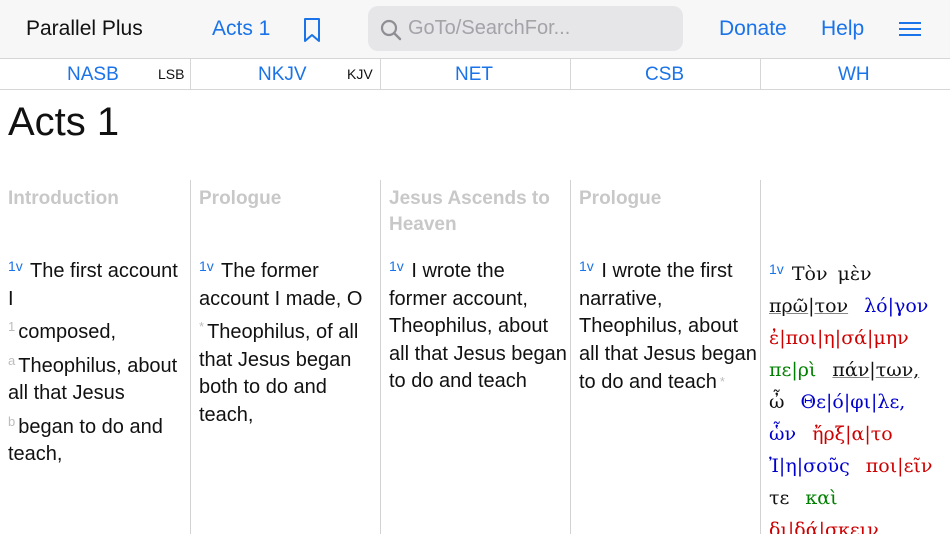  I want to click on search-input, so click(540, 28).